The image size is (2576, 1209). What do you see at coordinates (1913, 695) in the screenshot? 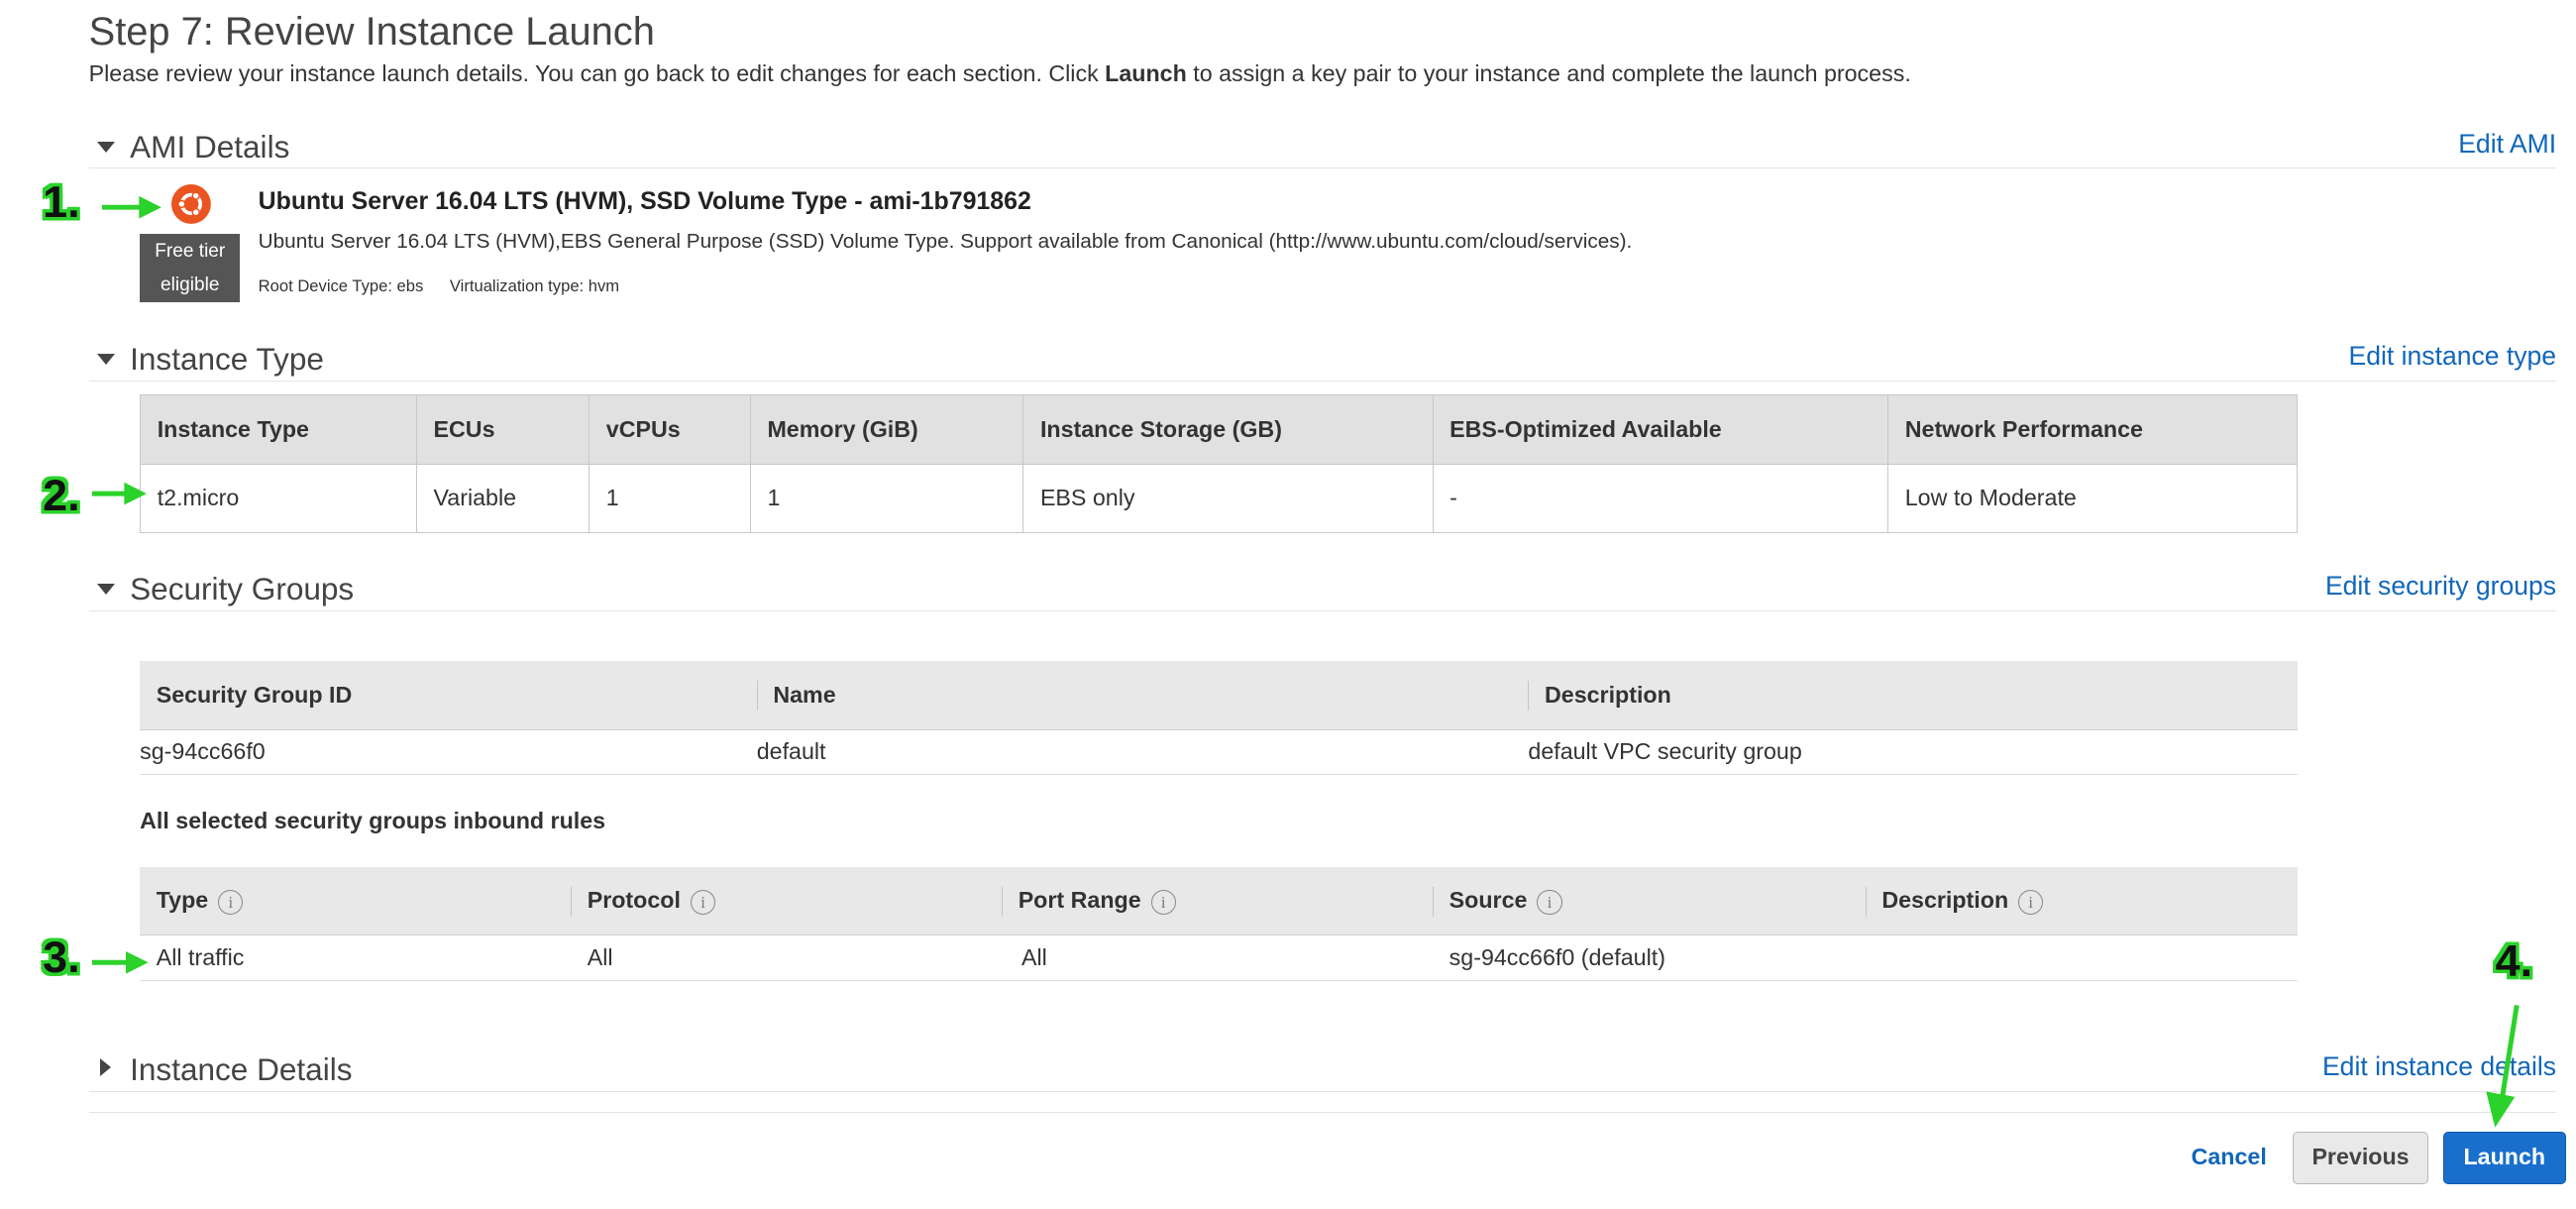
I see `column-header: Description` at bounding box center [1913, 695].